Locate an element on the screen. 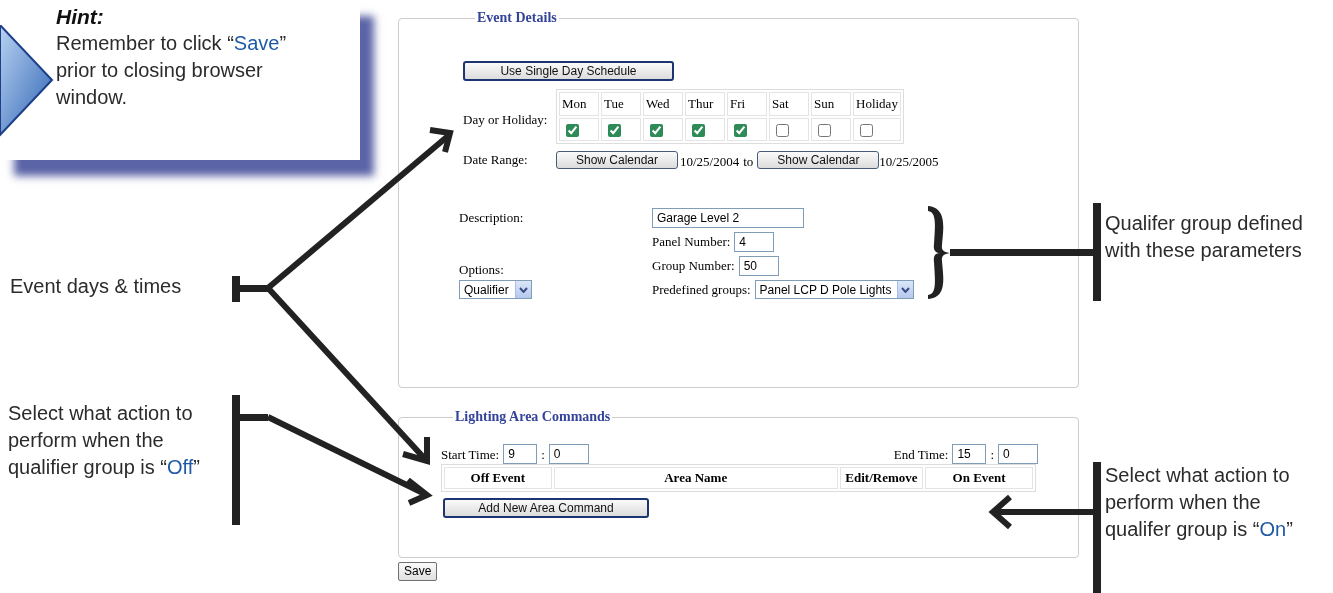  single-day-button: Use Single Day Schedule is located at coordinates (568, 71).